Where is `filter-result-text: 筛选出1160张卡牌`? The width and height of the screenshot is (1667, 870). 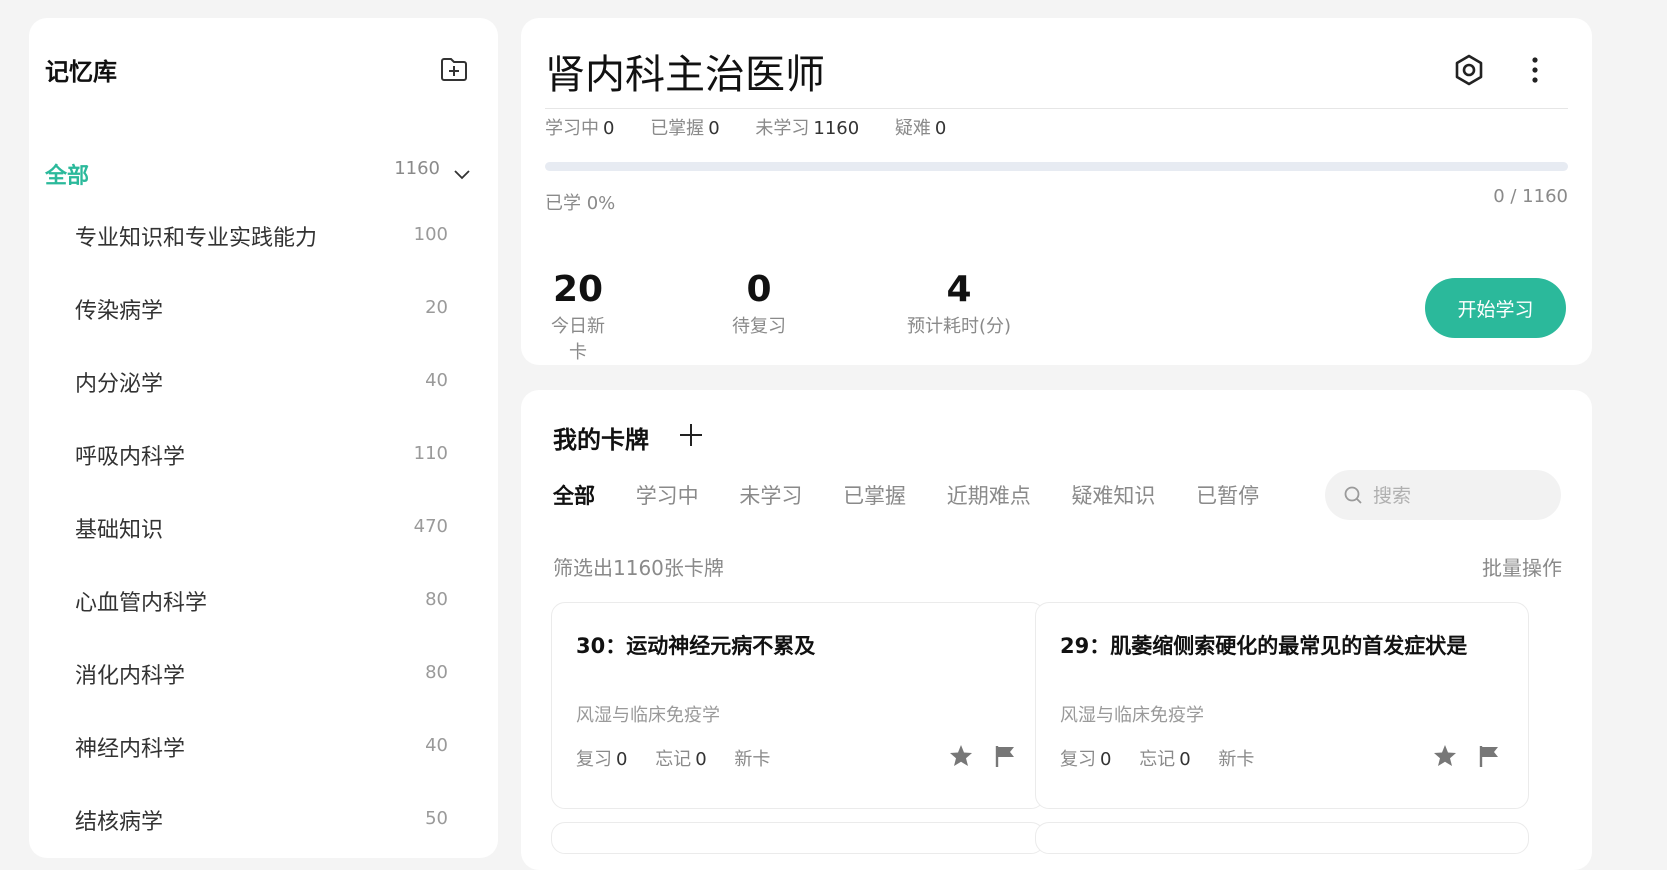
filter-result-text: 筛选出1160张卡牌 is located at coordinates (638, 568).